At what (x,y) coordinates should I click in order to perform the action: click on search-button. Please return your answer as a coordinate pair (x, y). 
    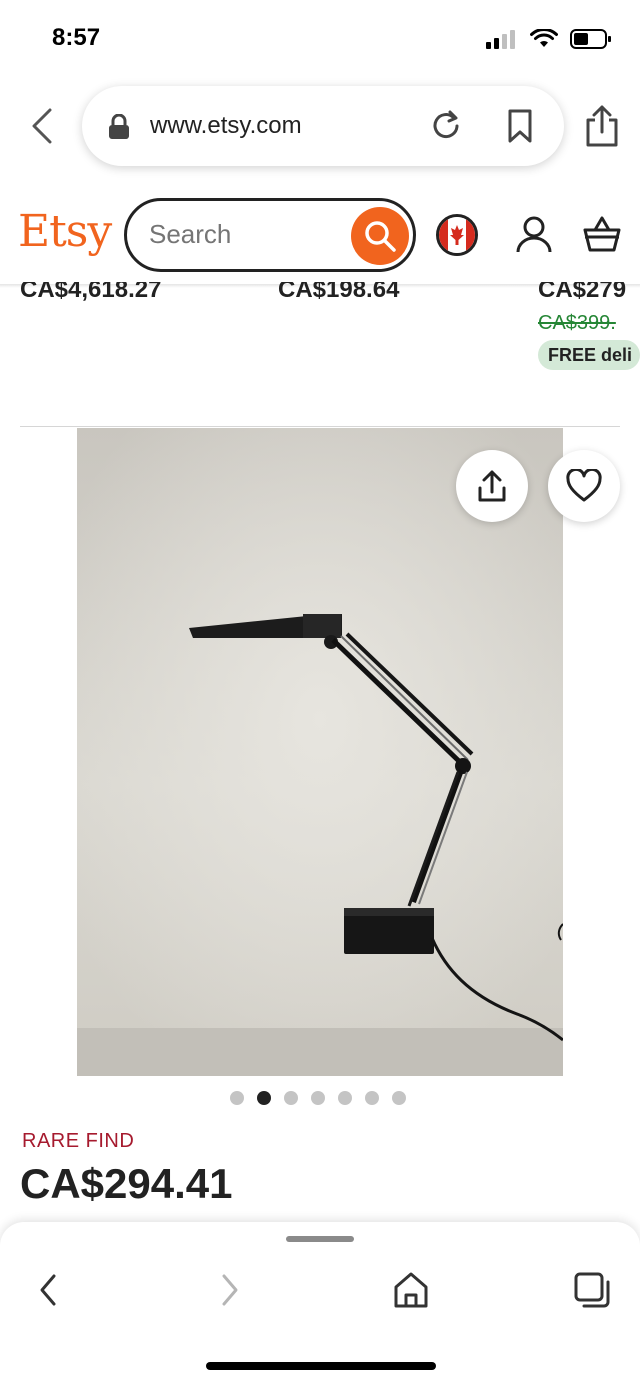
    Looking at the image, I should click on (380, 236).